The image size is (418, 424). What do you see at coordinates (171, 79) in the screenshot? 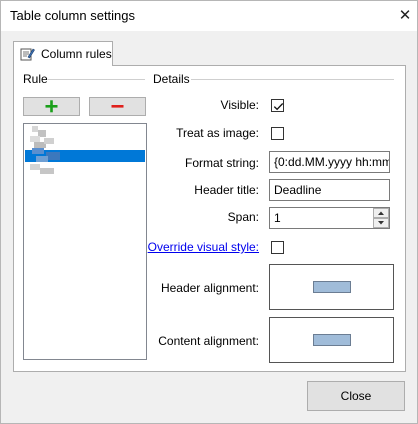
I see `details-group-label: Details` at bounding box center [171, 79].